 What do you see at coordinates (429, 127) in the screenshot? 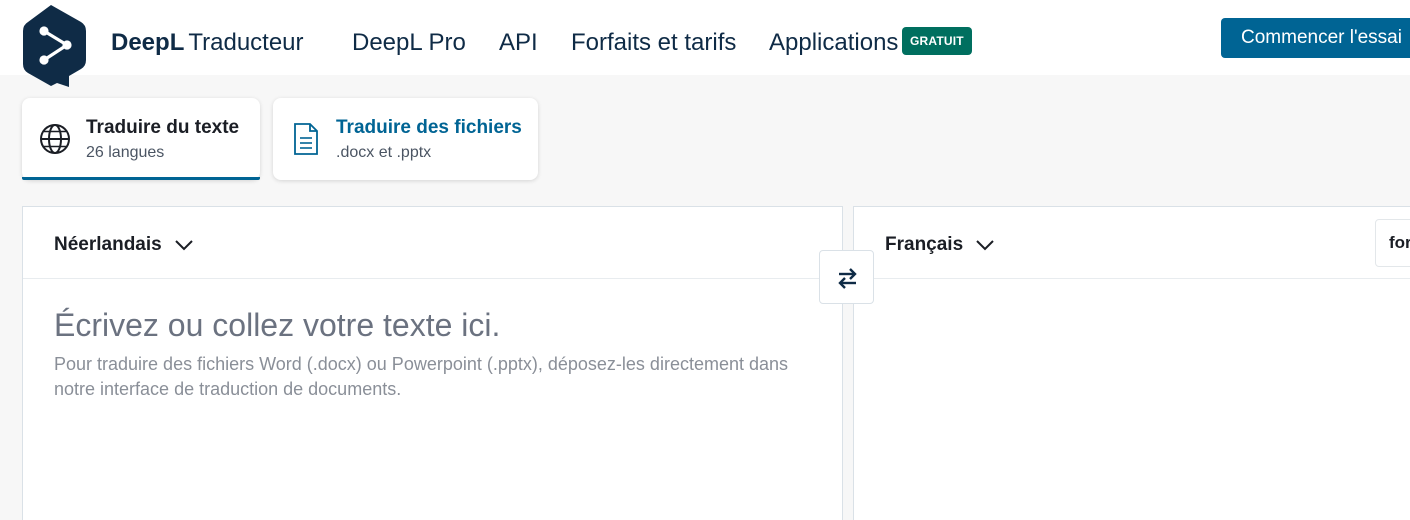
I see `tab-title: Traduire des fichiers` at bounding box center [429, 127].